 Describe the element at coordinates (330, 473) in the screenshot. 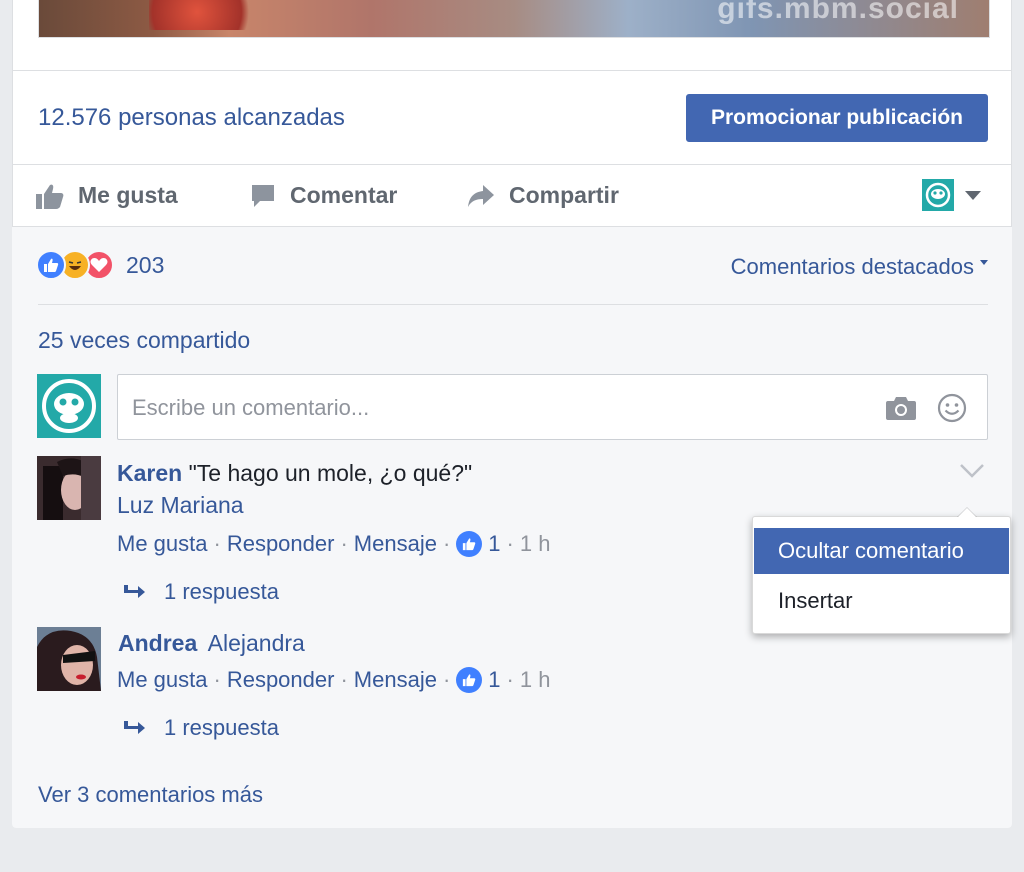

I see `comment-text: "Te hago un mole, ¿o qué?"` at that location.